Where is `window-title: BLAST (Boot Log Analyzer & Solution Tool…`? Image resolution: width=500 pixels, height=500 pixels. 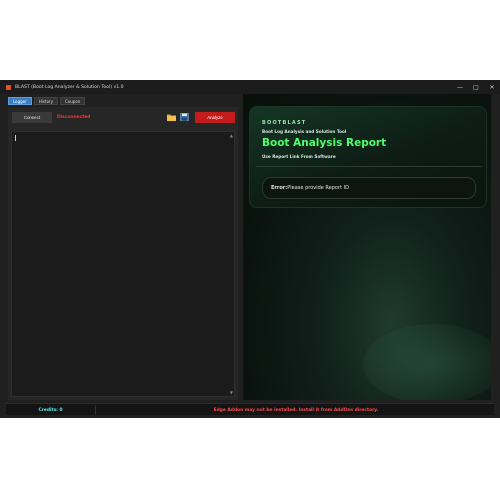
window-title: BLAST (Boot Log Analyzer & Solution Tool… is located at coordinates (69, 87).